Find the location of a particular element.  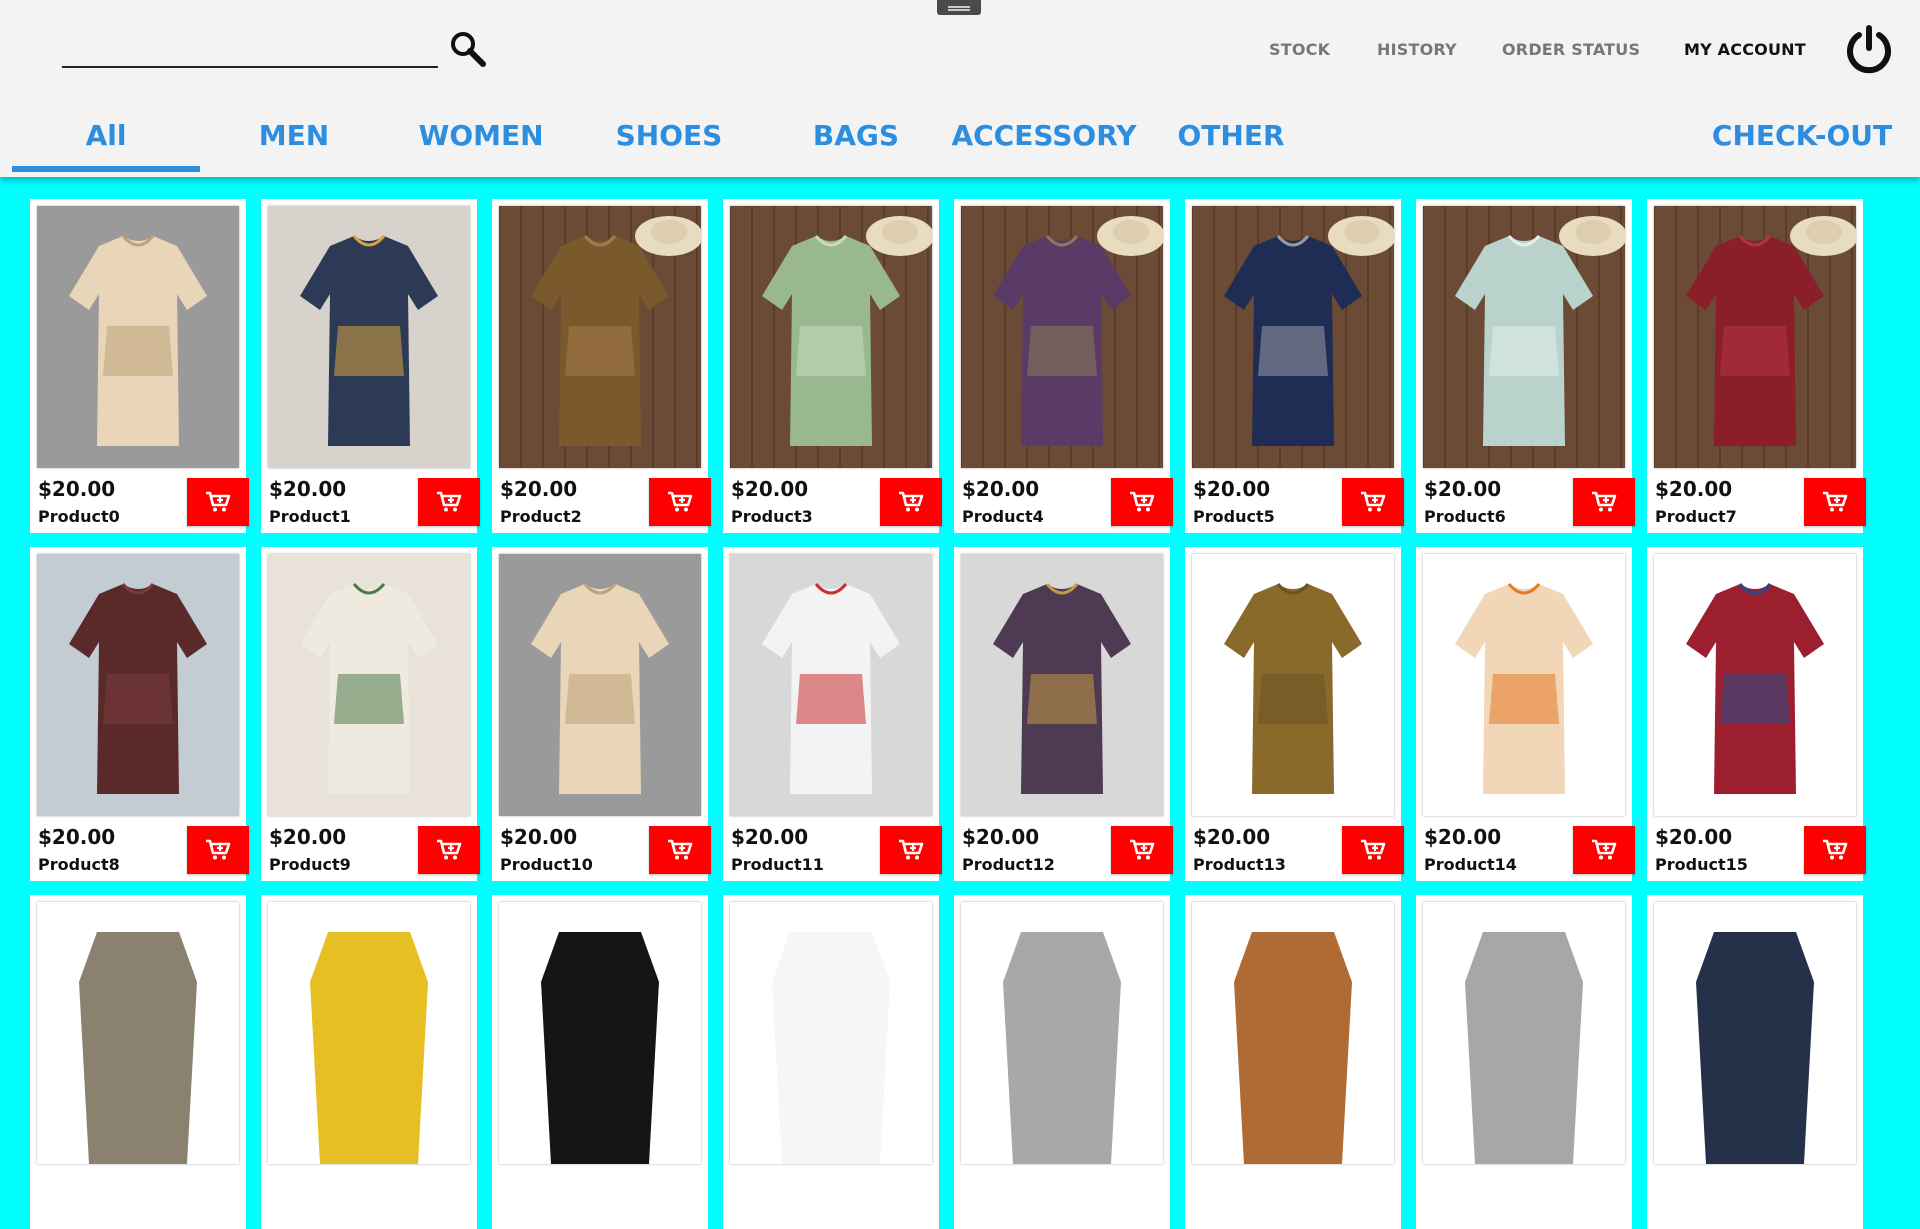

product-card: $20.00 Product12 is located at coordinates (1063, 714).